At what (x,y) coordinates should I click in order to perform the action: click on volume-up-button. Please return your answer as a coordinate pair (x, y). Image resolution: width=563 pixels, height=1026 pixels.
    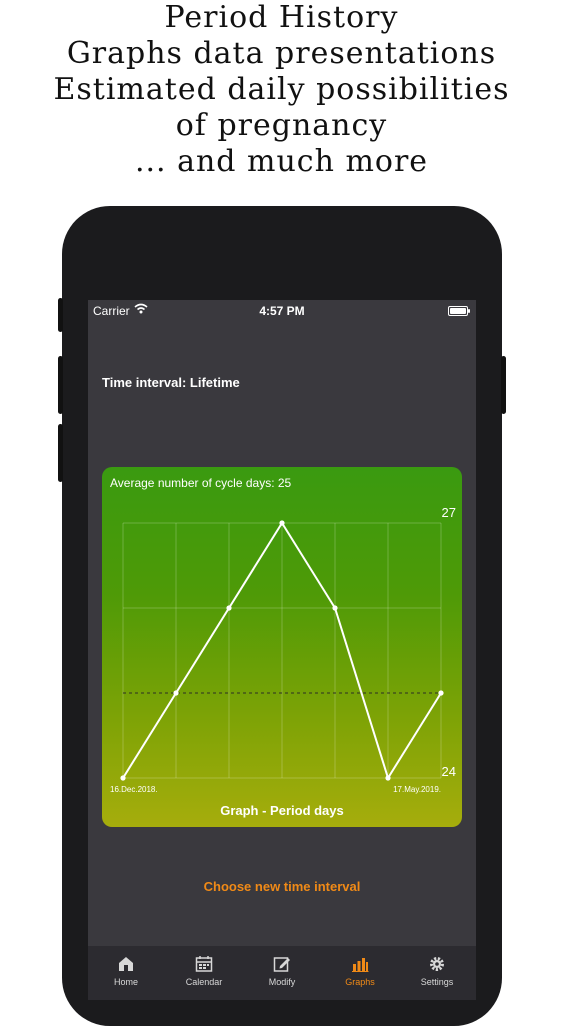
    Looking at the image, I should click on (60, 385).